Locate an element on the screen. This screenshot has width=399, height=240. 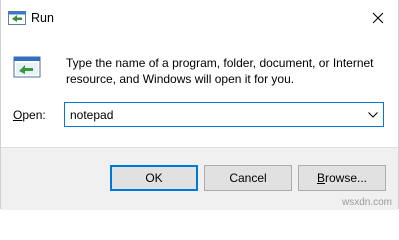
watermark: wsxdn.com is located at coordinates (366, 202).